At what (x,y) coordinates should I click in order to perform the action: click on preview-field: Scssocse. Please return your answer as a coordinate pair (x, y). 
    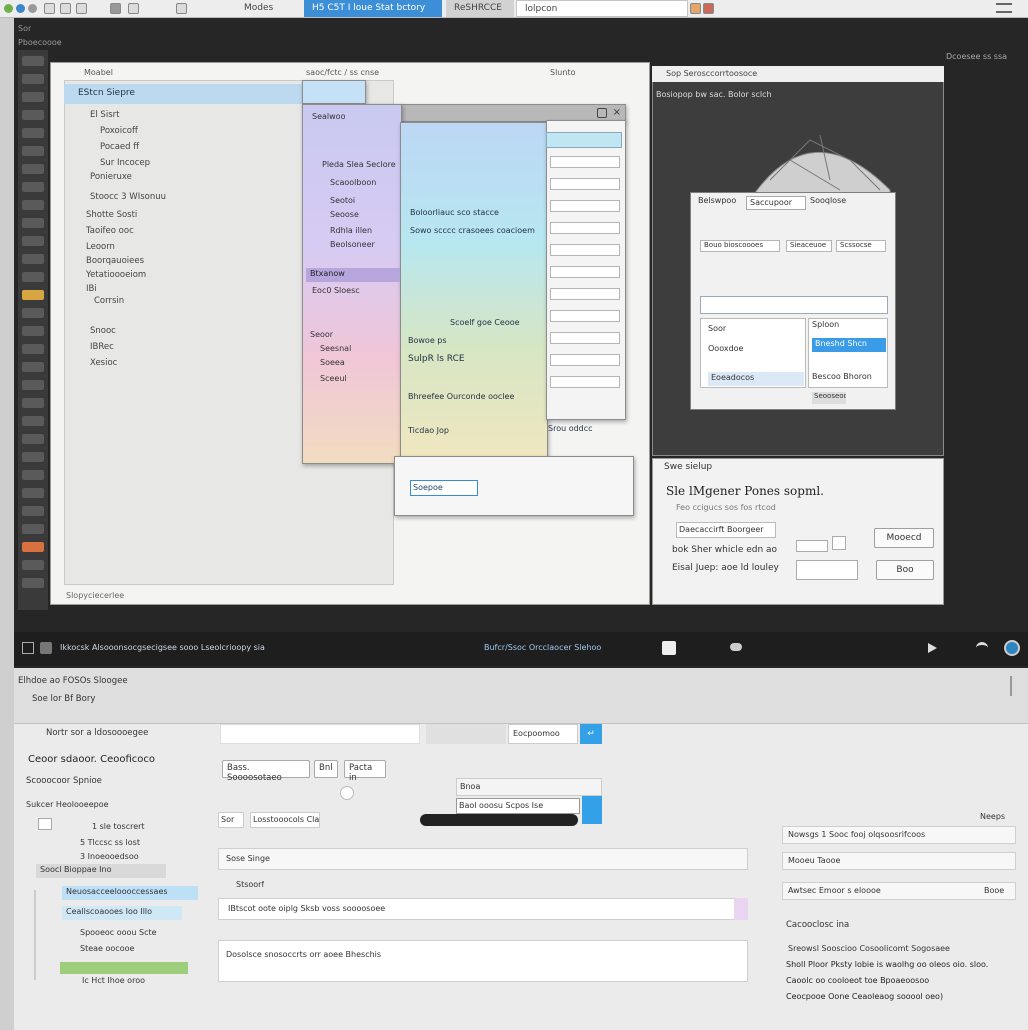
    Looking at the image, I should click on (861, 246).